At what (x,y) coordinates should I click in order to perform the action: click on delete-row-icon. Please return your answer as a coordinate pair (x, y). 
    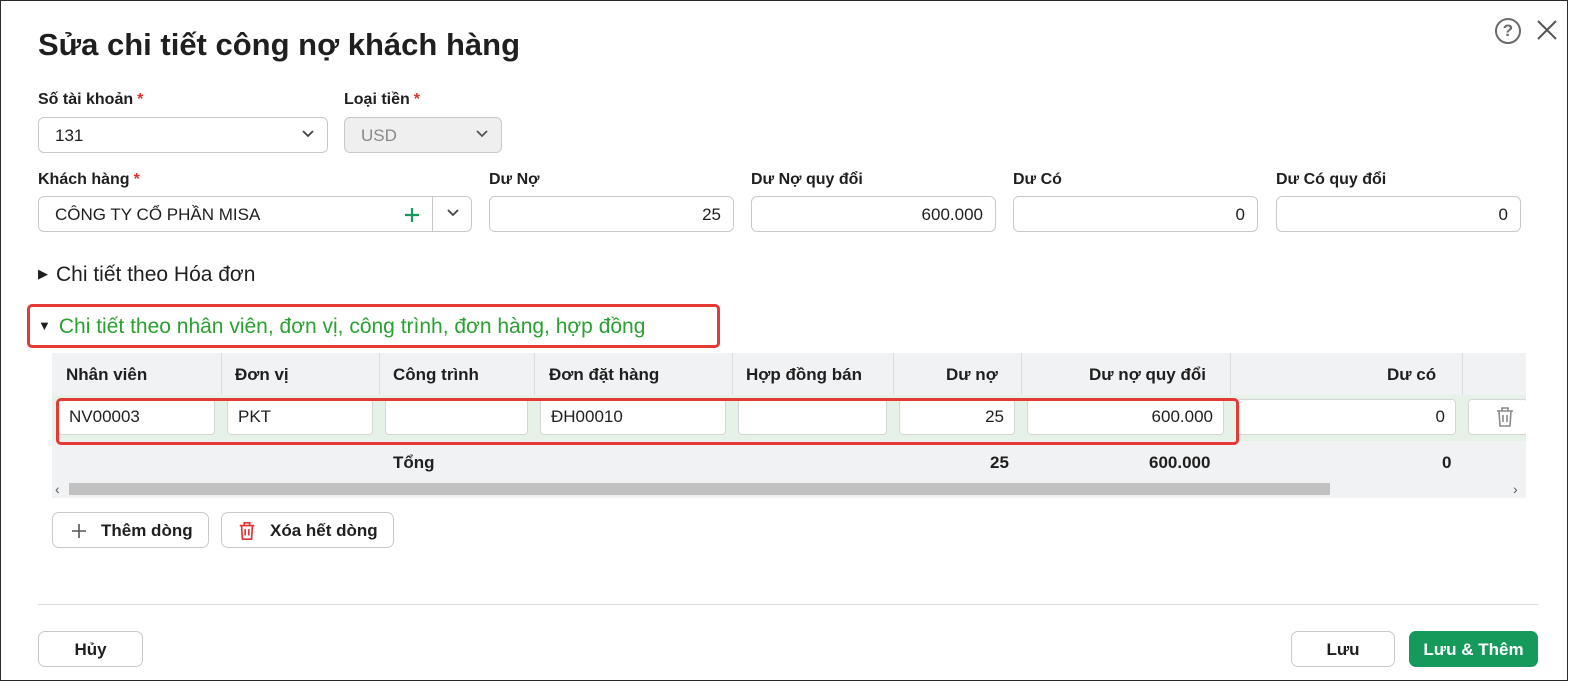
    Looking at the image, I should click on (1505, 417).